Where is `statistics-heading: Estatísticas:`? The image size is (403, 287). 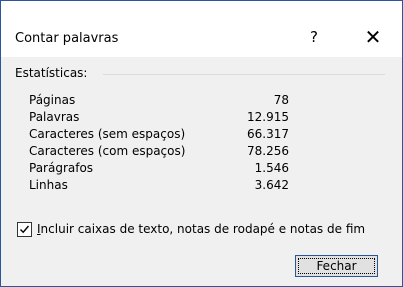
statistics-heading: Estatísticas: is located at coordinates (51, 73).